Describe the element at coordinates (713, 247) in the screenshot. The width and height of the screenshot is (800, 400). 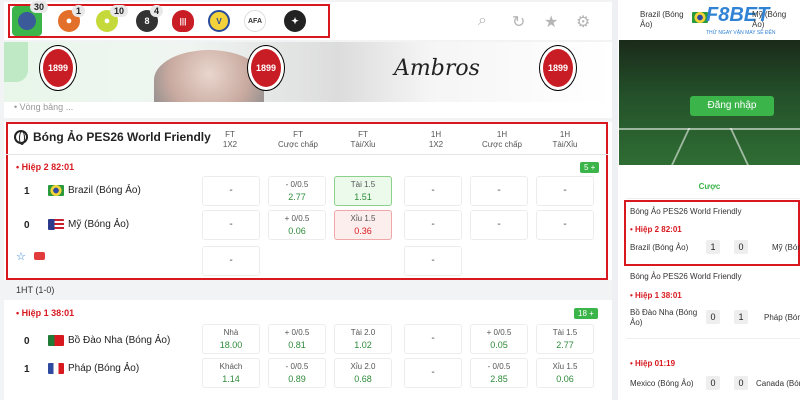
I see `game-home-score: 1` at that location.